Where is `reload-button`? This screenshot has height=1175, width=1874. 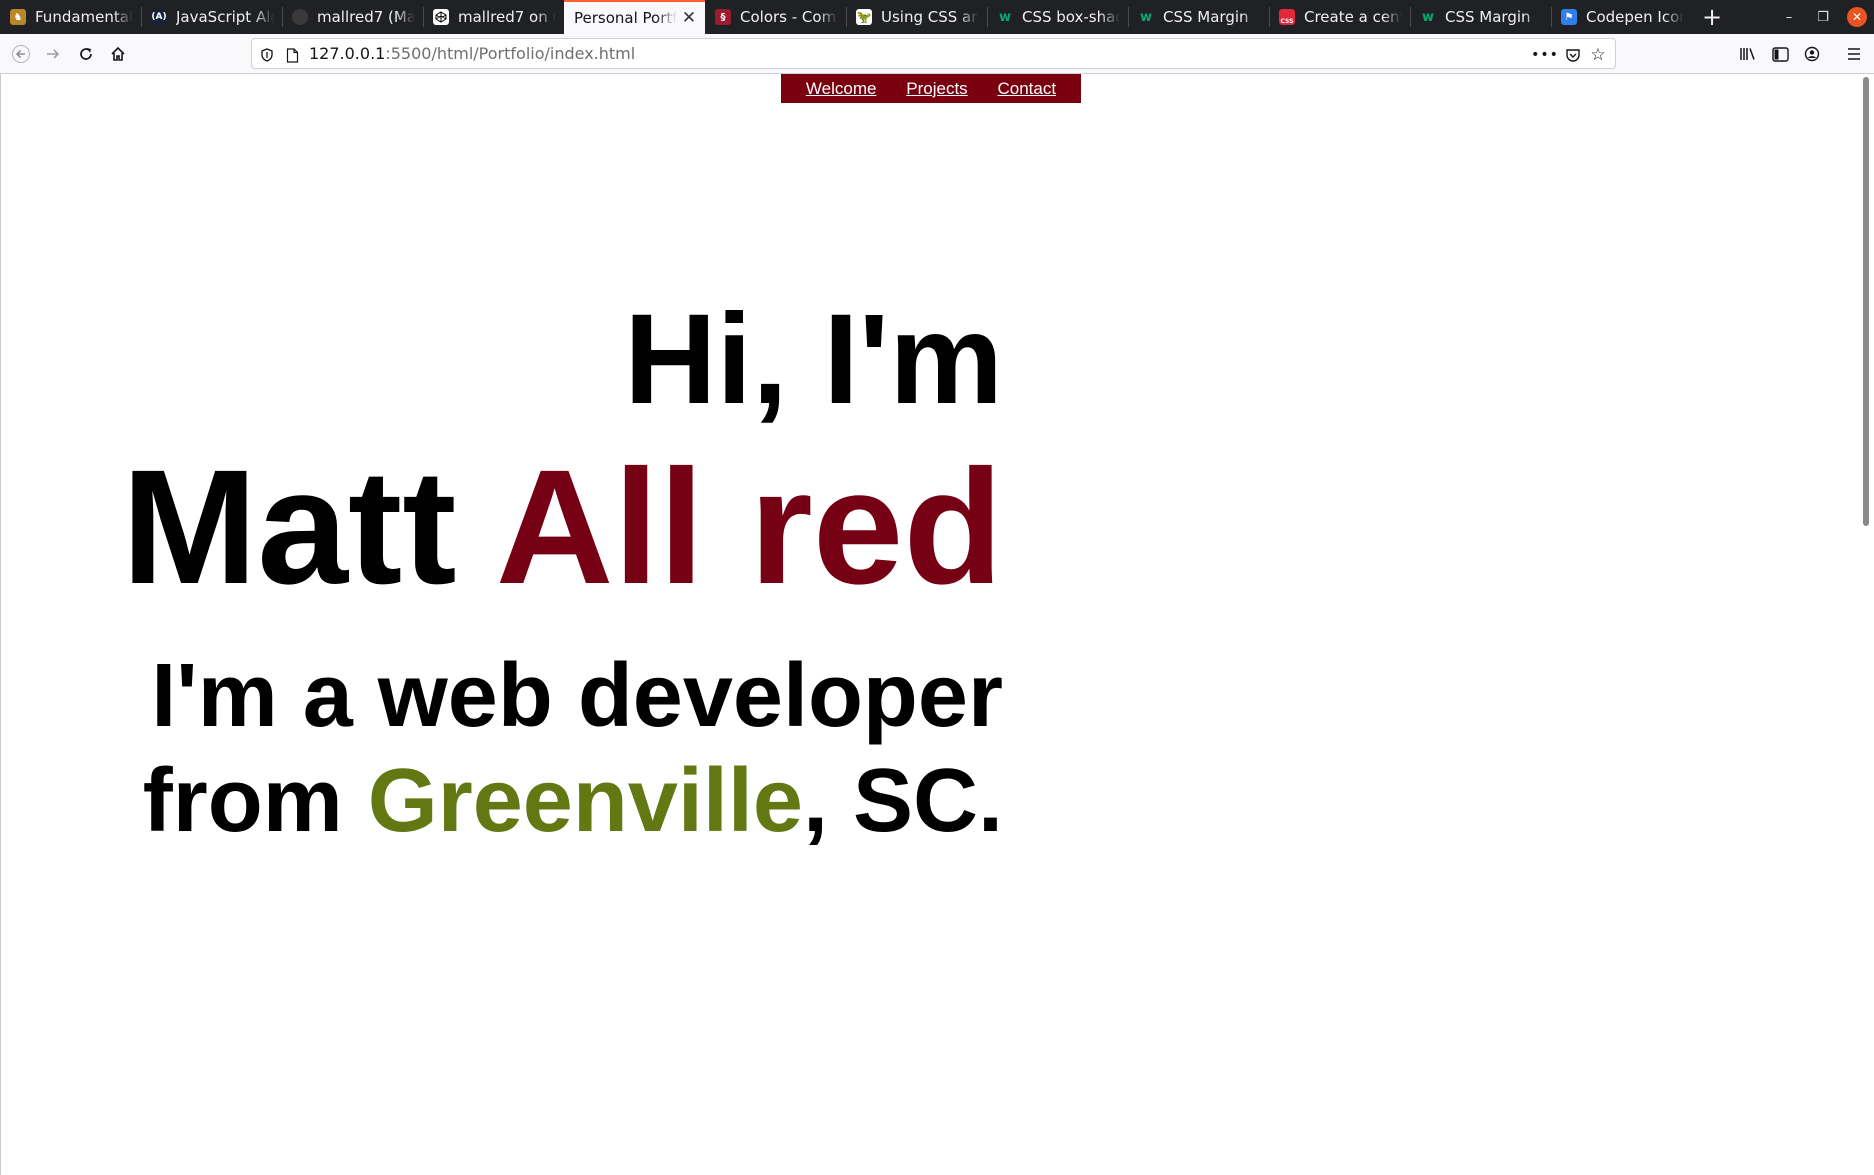 reload-button is located at coordinates (86, 54).